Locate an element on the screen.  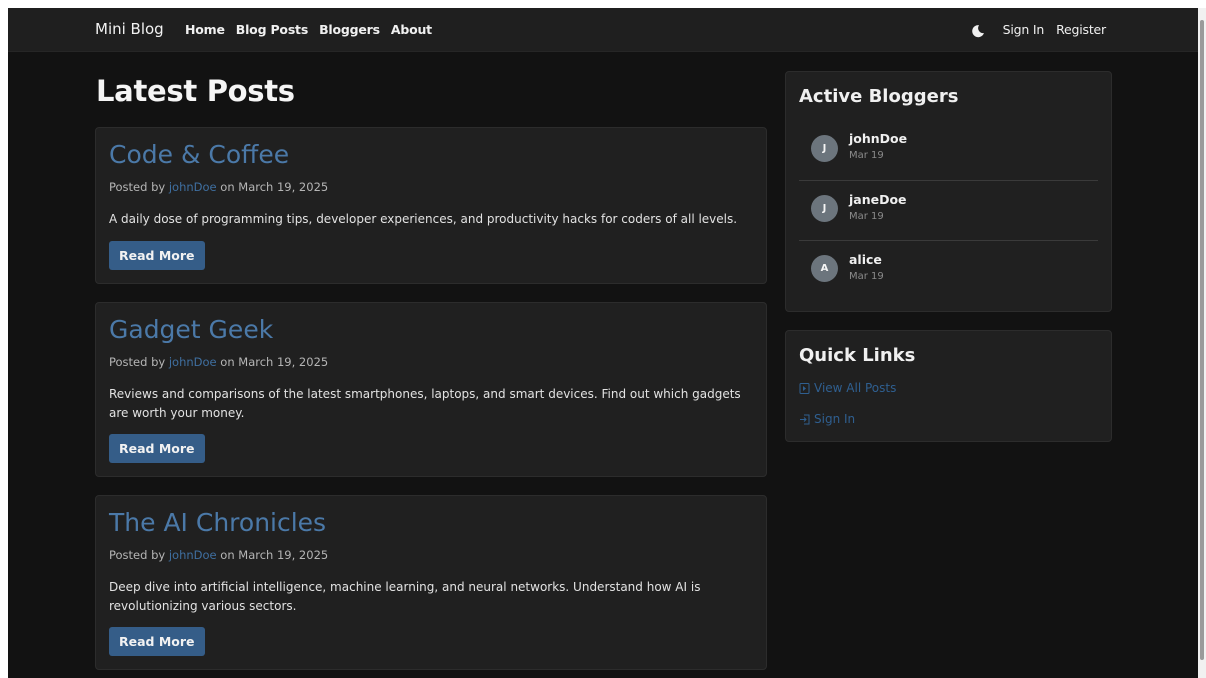
avatar: A is located at coordinates (824, 268).